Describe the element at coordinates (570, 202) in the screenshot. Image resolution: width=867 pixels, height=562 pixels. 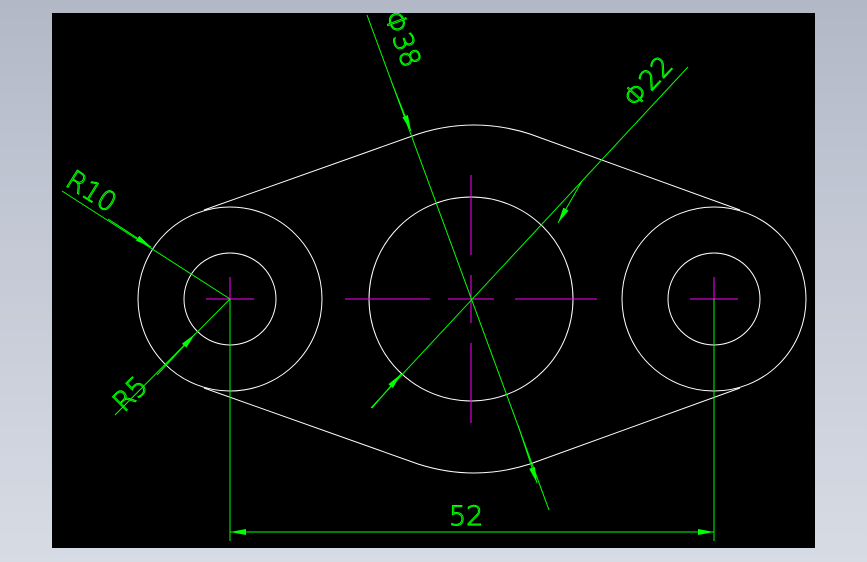
I see `dia22-arrow-upper` at that location.